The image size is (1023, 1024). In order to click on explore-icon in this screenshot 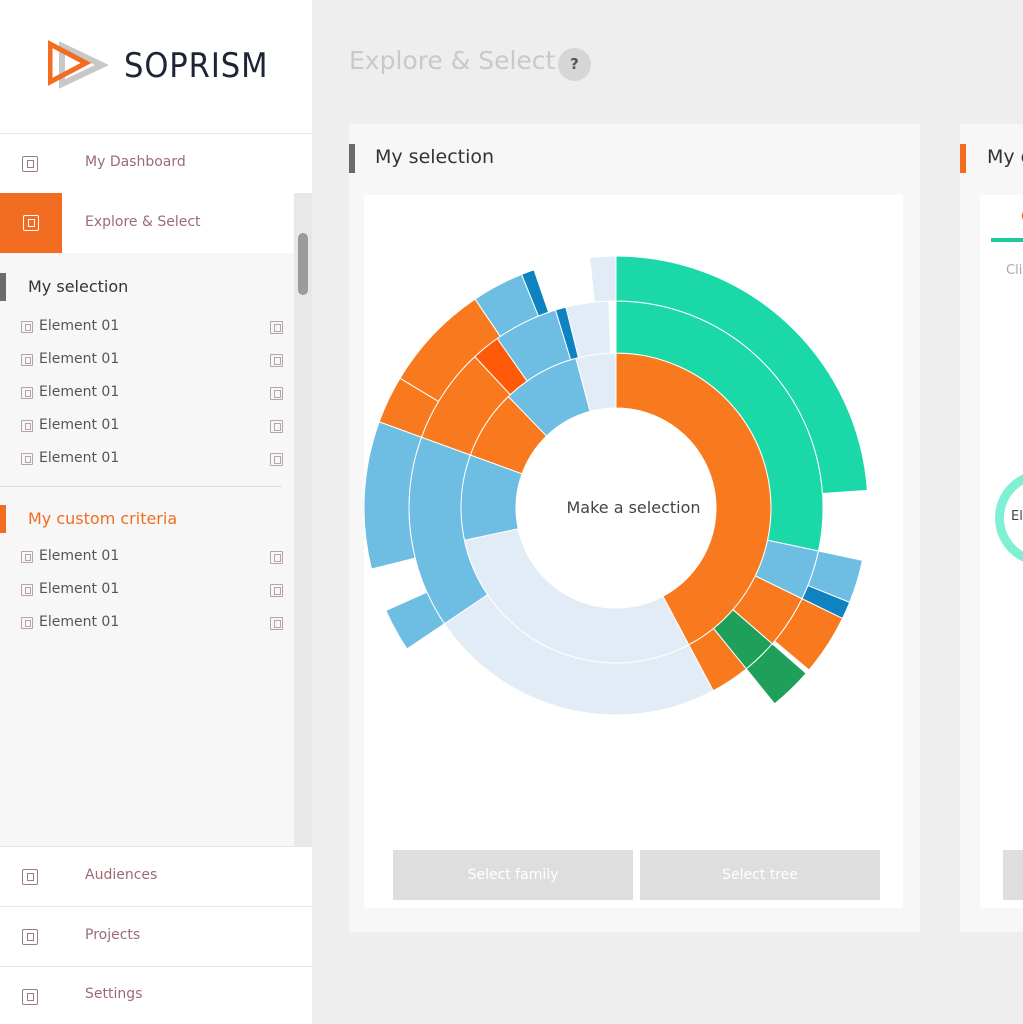, I will do `click(31, 223)`.